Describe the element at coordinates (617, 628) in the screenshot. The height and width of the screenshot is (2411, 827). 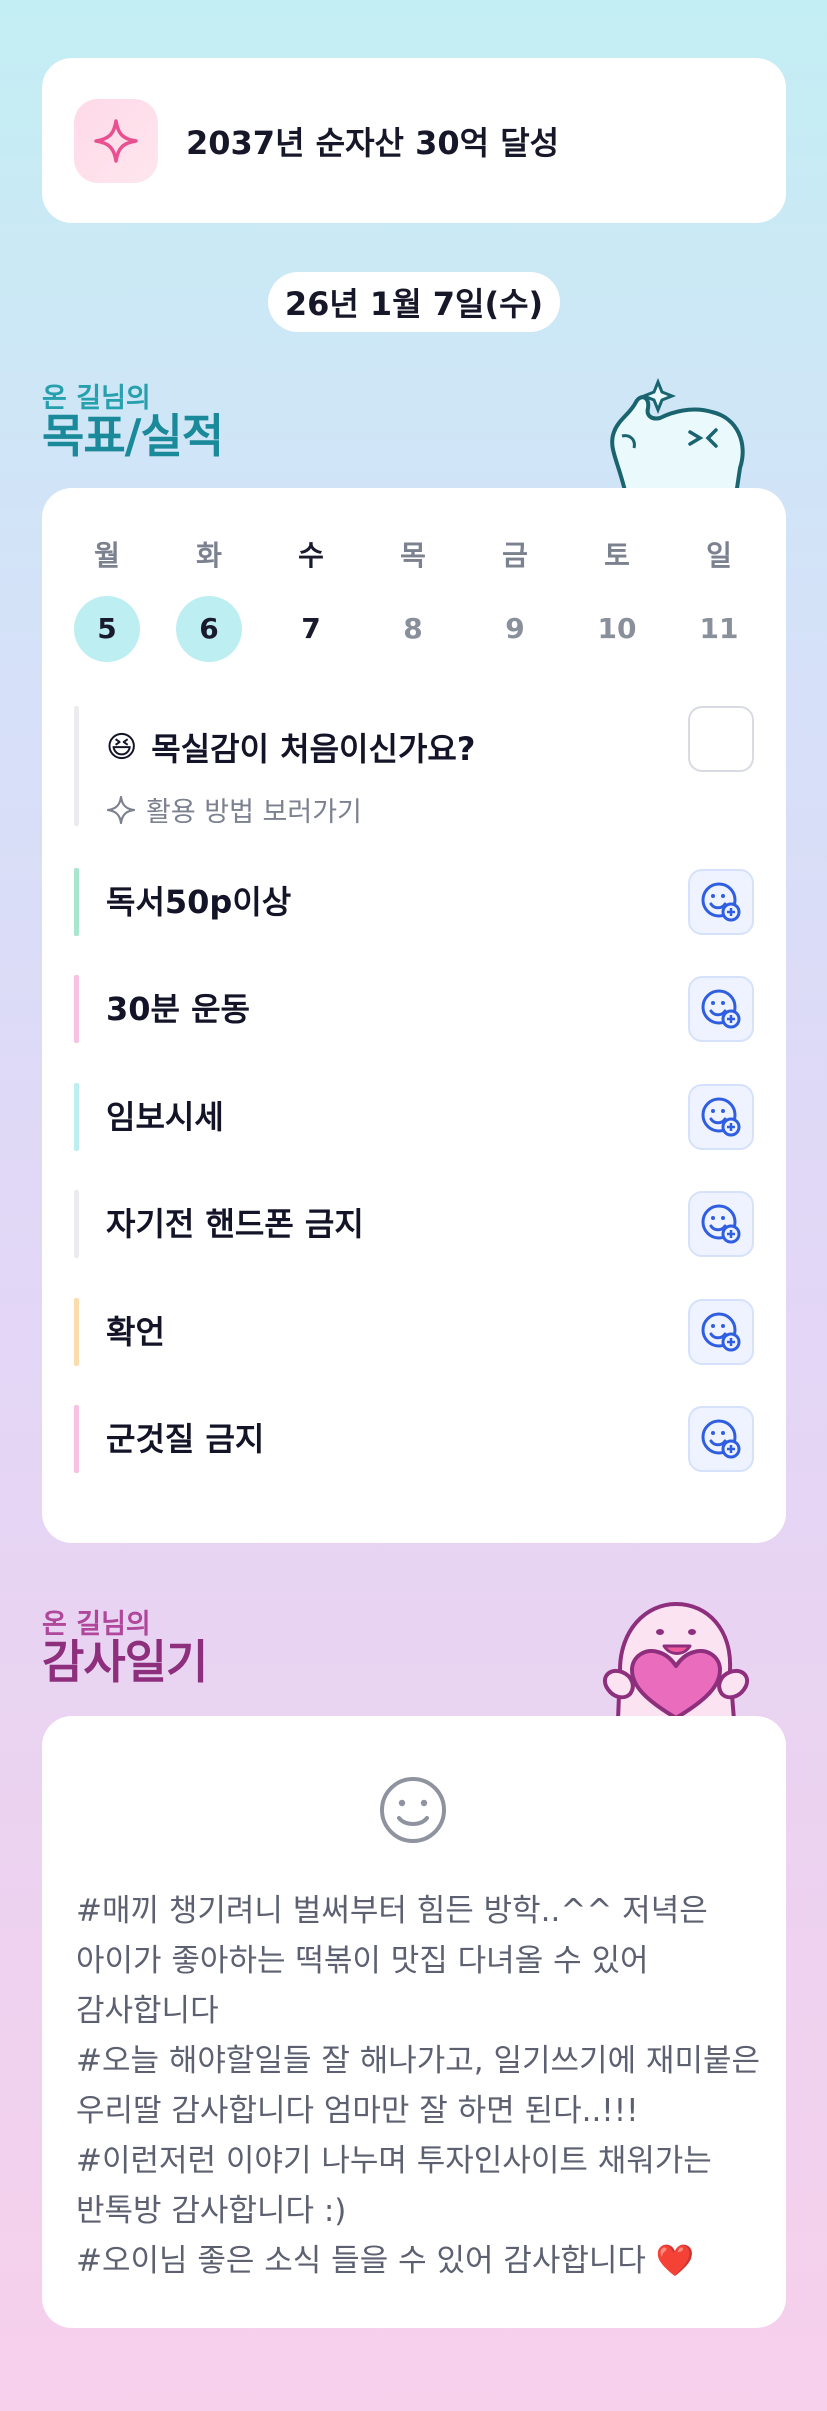
I see `day-number: 10` at that location.